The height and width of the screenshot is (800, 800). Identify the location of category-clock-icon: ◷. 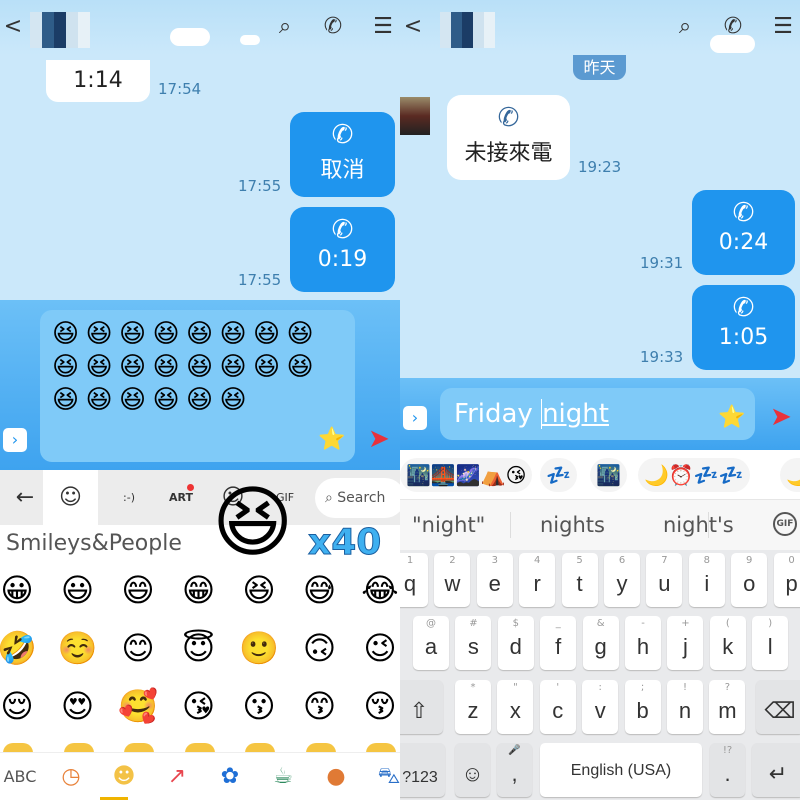
(71, 776).